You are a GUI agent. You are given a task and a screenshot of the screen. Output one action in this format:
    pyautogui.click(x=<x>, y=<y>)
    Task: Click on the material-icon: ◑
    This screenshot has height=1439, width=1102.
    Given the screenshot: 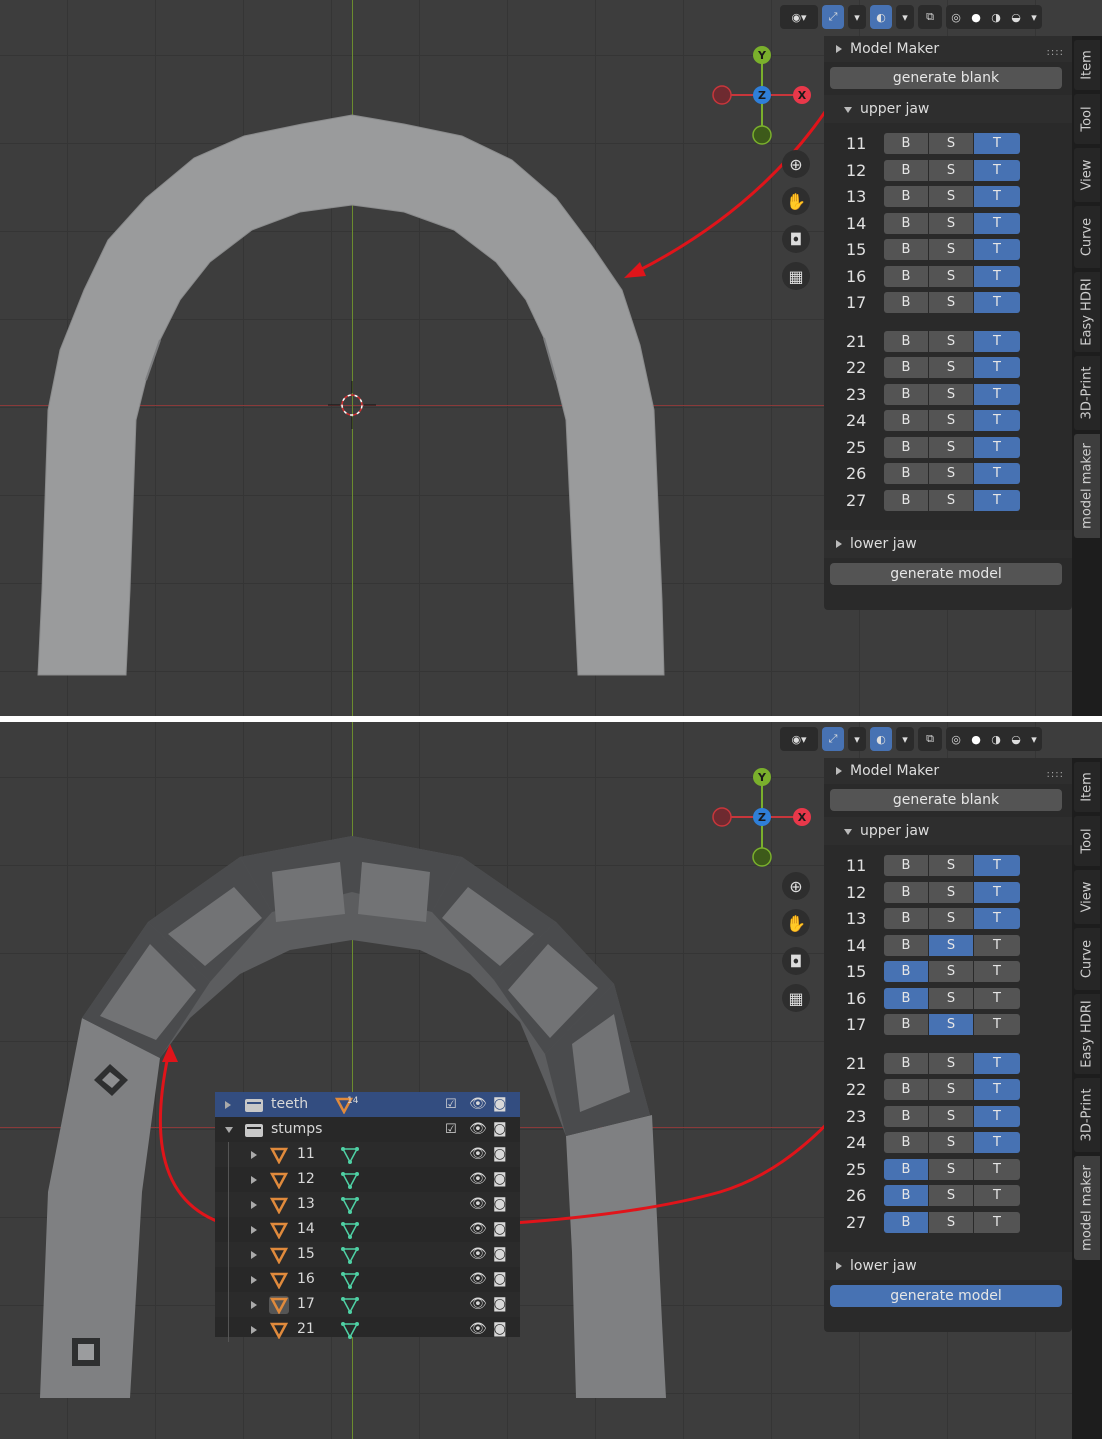 What is the action you would take?
    pyautogui.click(x=996, y=17)
    